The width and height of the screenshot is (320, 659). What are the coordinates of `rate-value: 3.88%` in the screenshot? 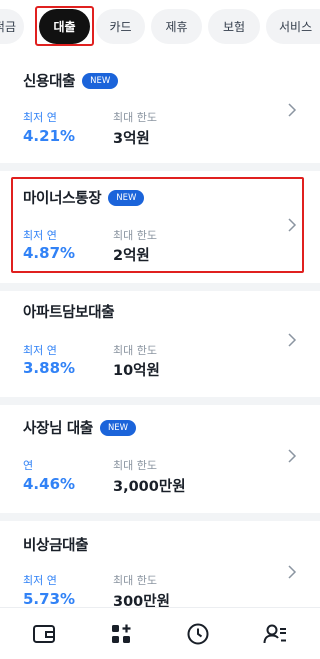 It's located at (49, 368).